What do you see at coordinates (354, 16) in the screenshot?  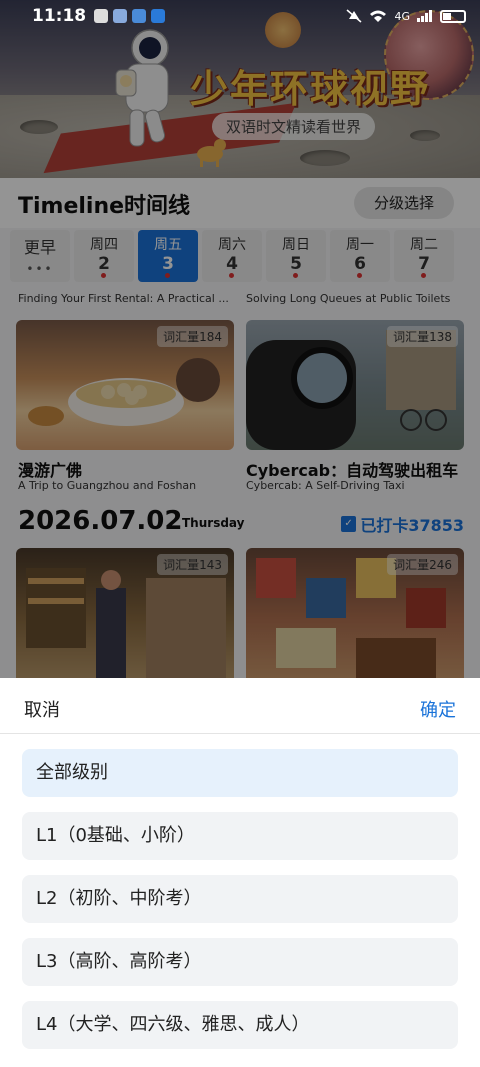 I see `mute-icon` at bounding box center [354, 16].